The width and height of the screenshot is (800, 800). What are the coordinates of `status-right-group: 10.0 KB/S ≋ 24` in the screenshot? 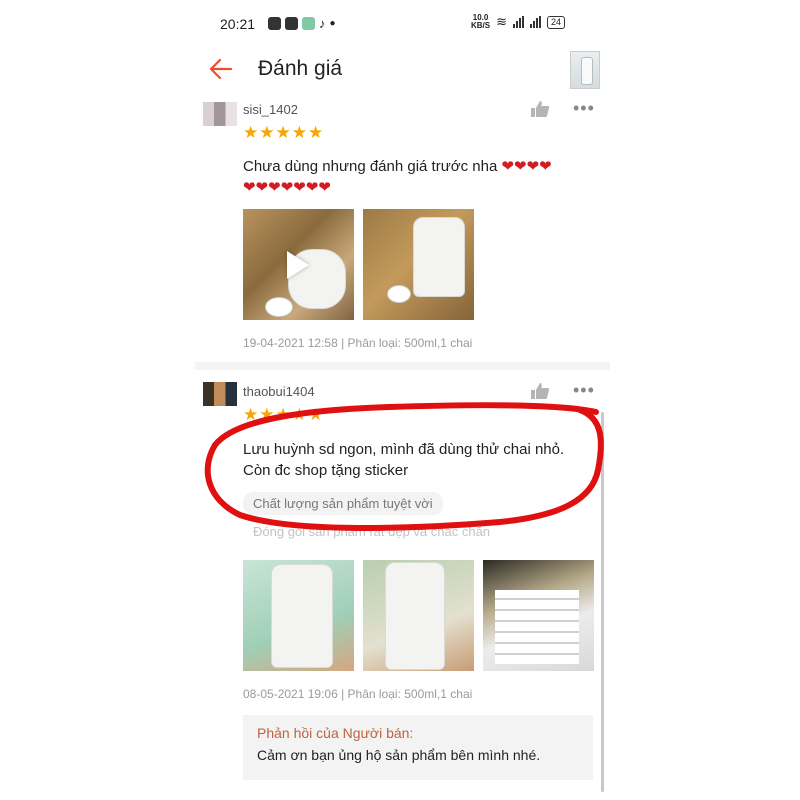 It's located at (518, 22).